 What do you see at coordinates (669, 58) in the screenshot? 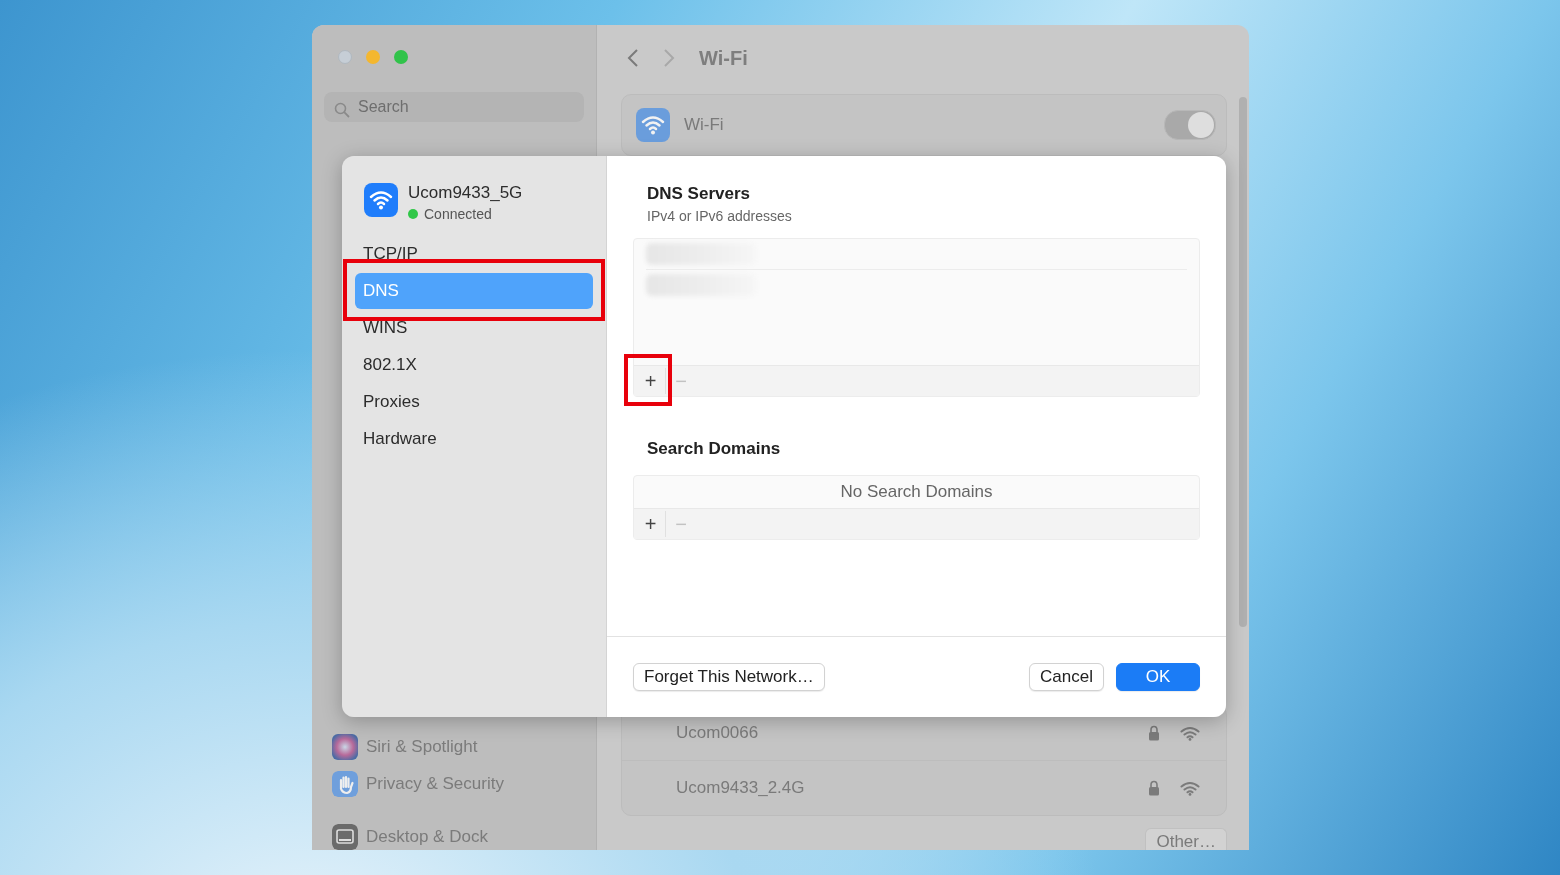
I see `forward-icon` at bounding box center [669, 58].